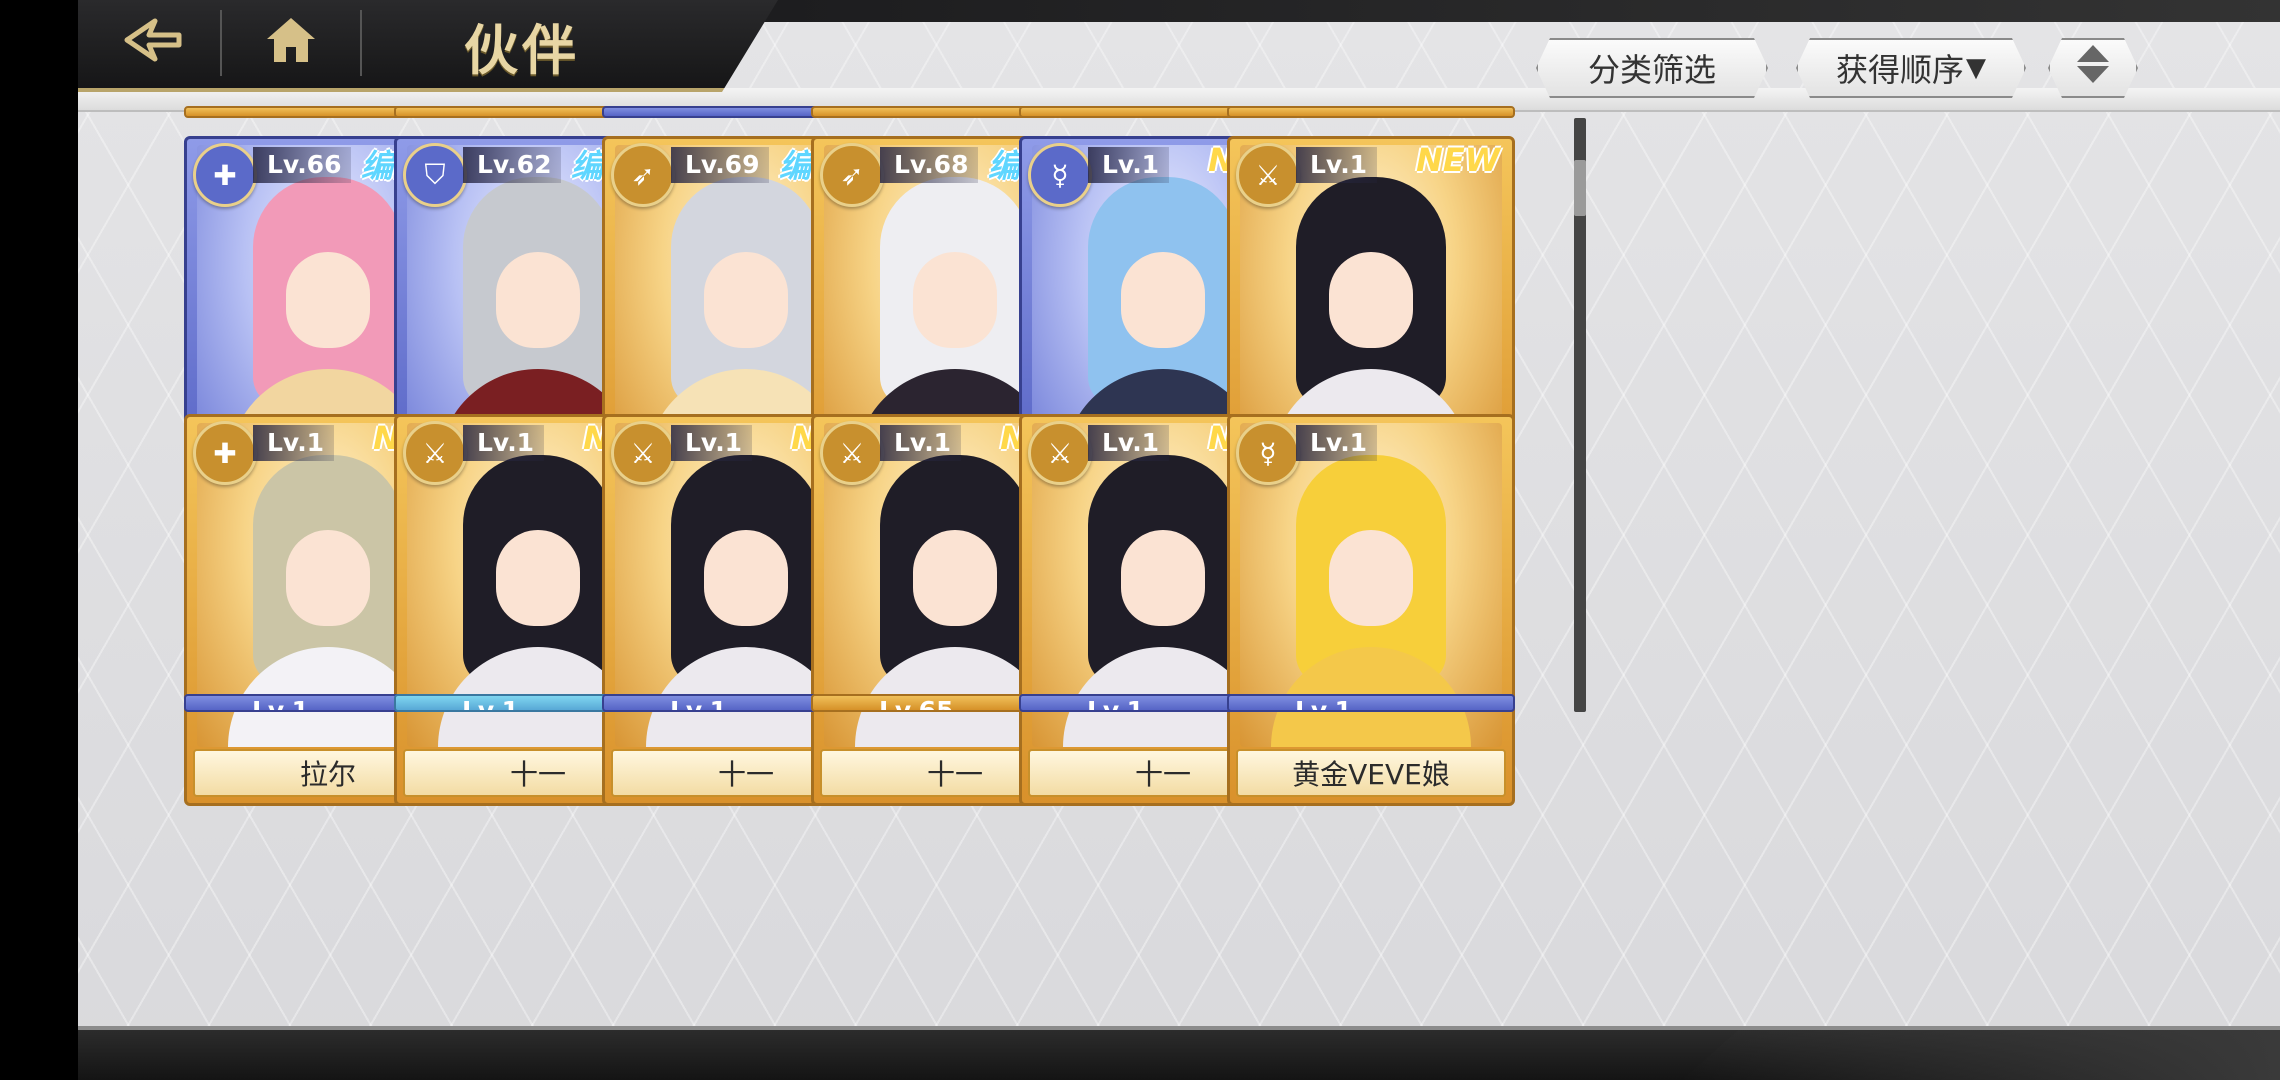 Image resolution: width=2280 pixels, height=1080 pixels. Describe the element at coordinates (1580, 188) in the screenshot. I see `scrollbar-thumb` at that location.